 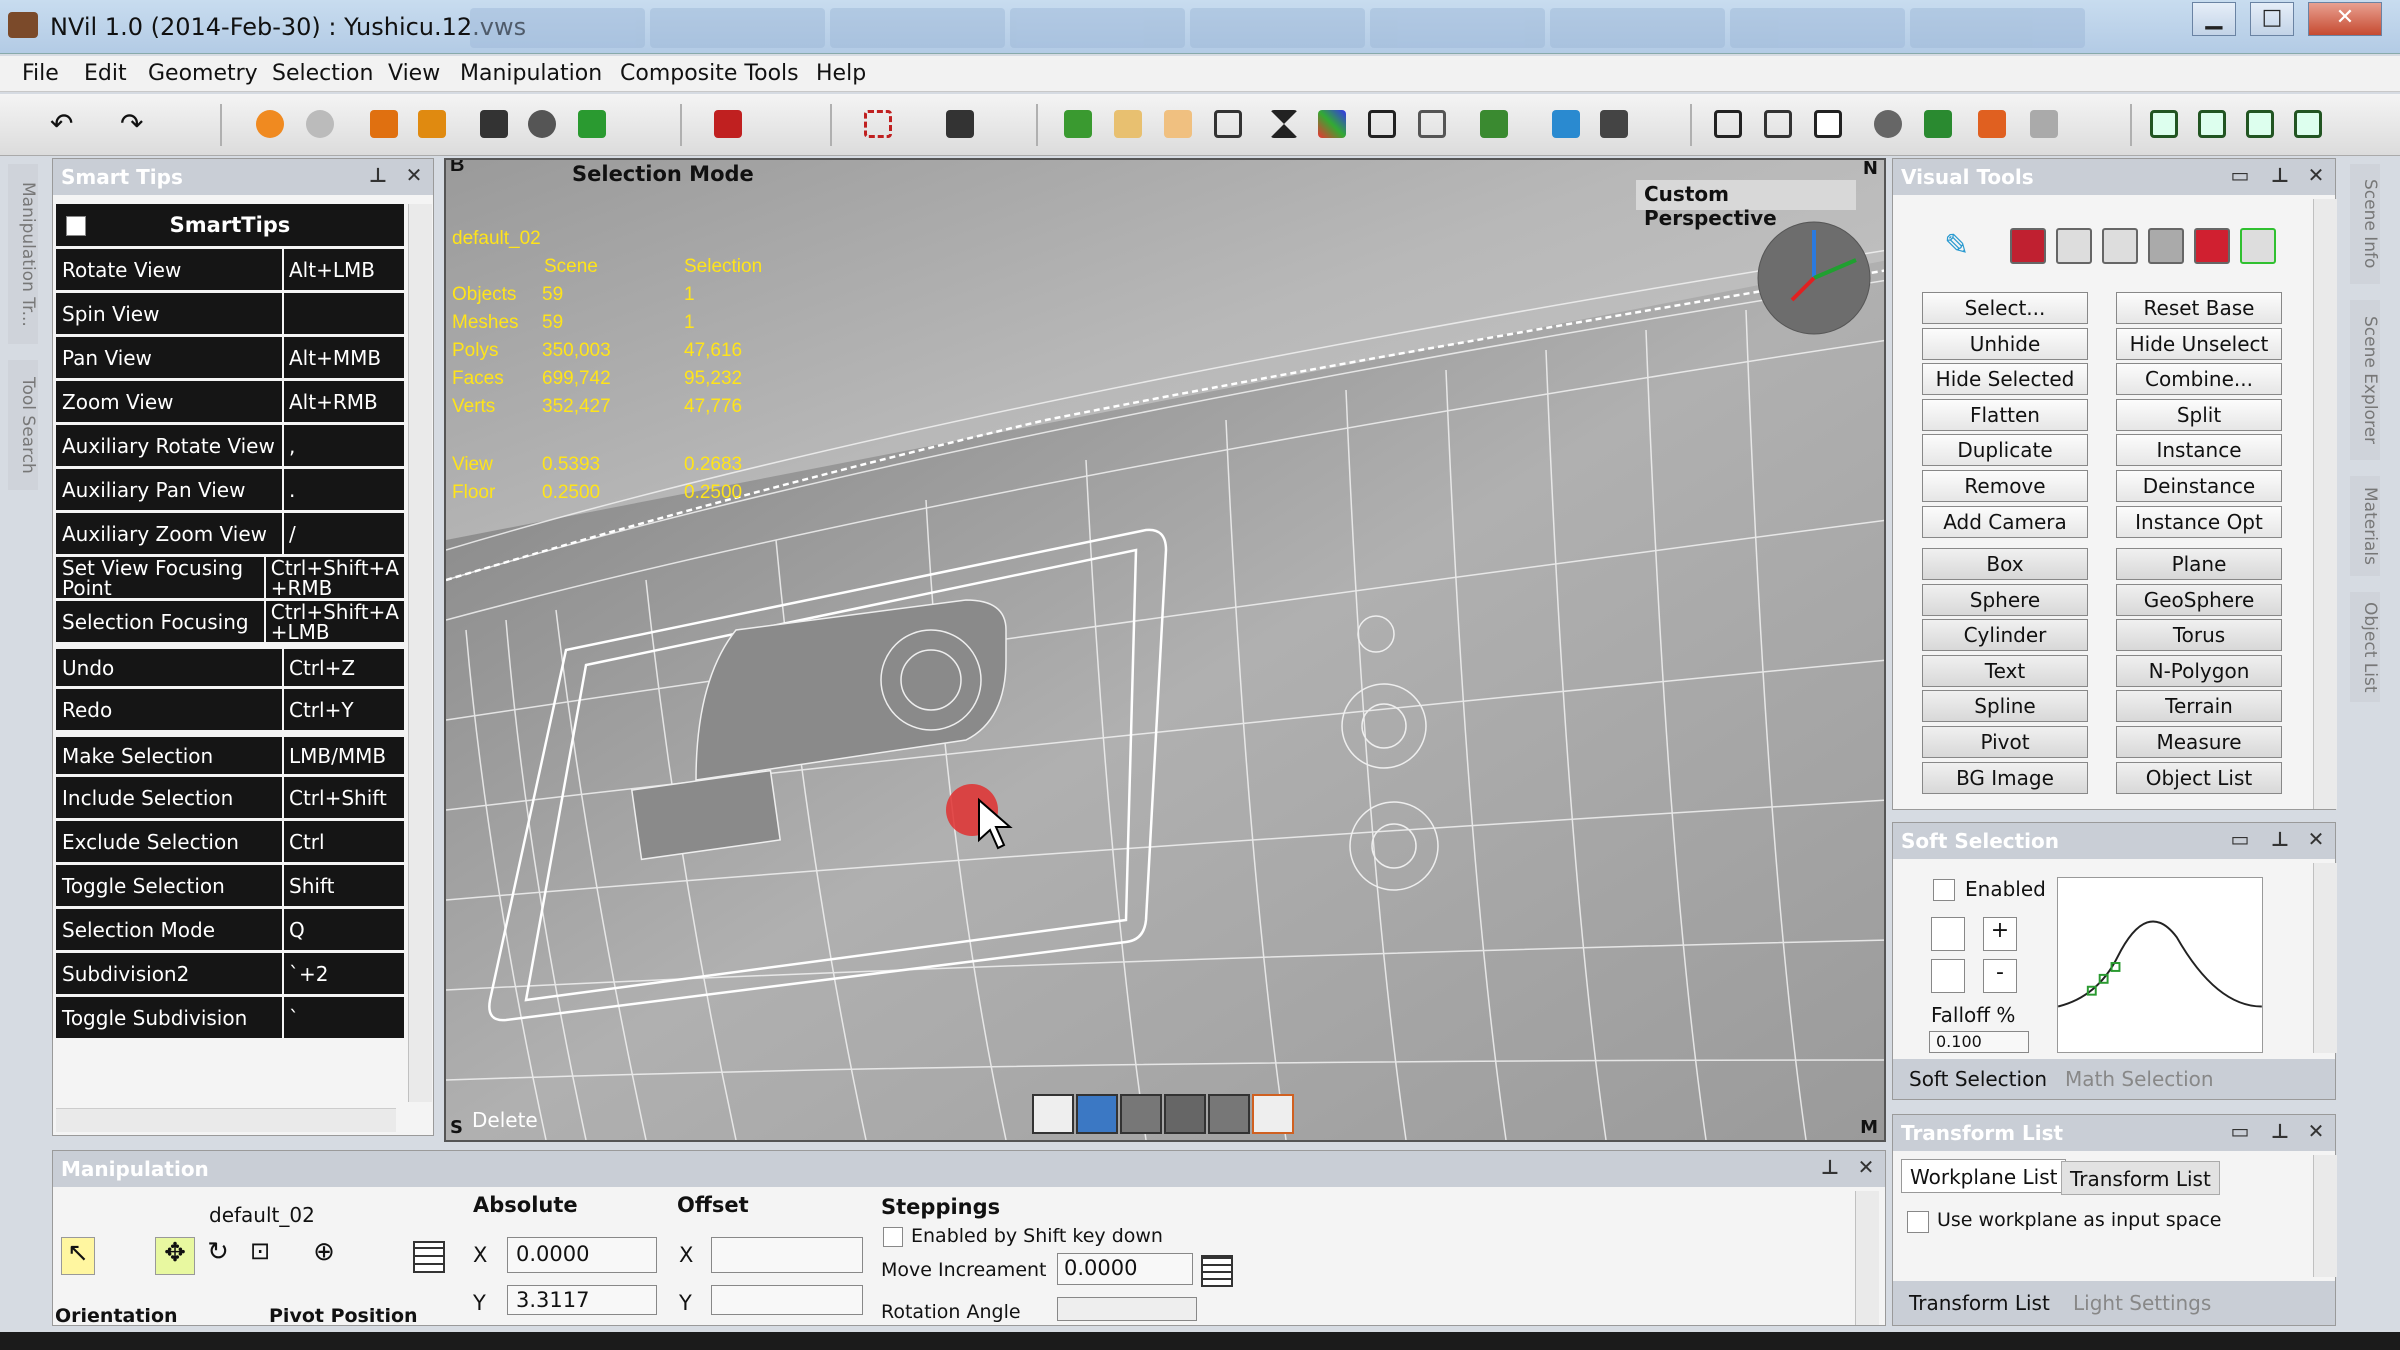 What do you see at coordinates (2199, 414) in the screenshot?
I see `visual-tool-button: Split` at bounding box center [2199, 414].